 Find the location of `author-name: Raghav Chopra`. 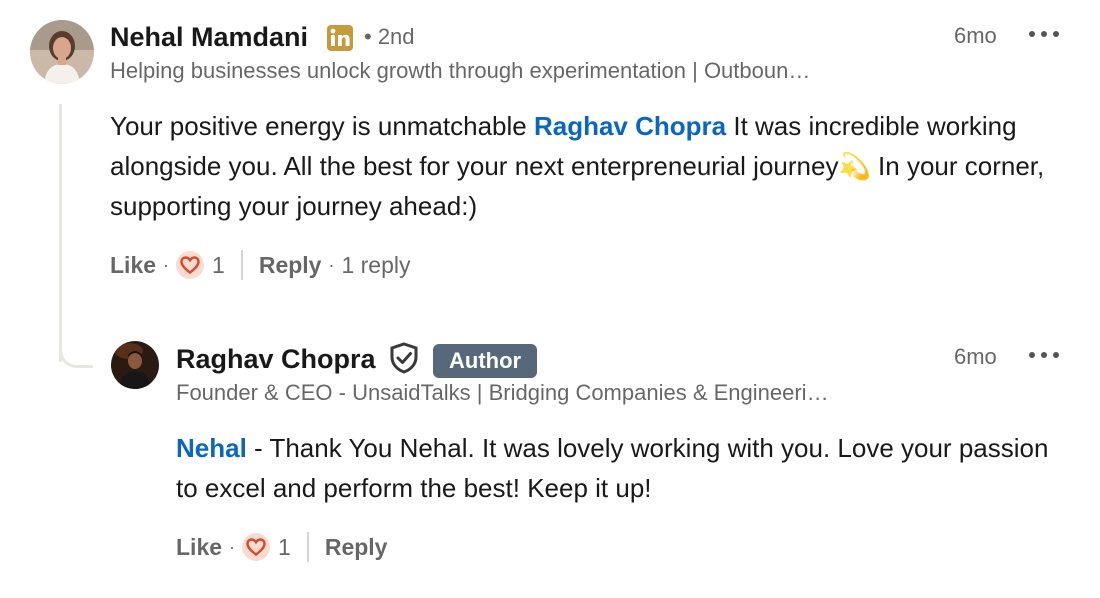

author-name: Raghav Chopra is located at coordinates (276, 359).